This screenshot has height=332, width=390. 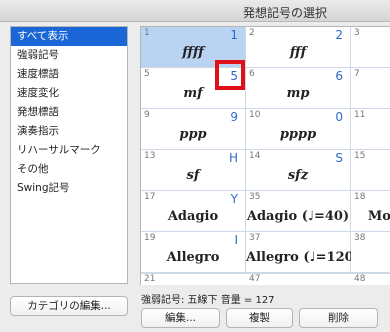 I want to click on symbol-glyph: fp, so click(x=370, y=176).